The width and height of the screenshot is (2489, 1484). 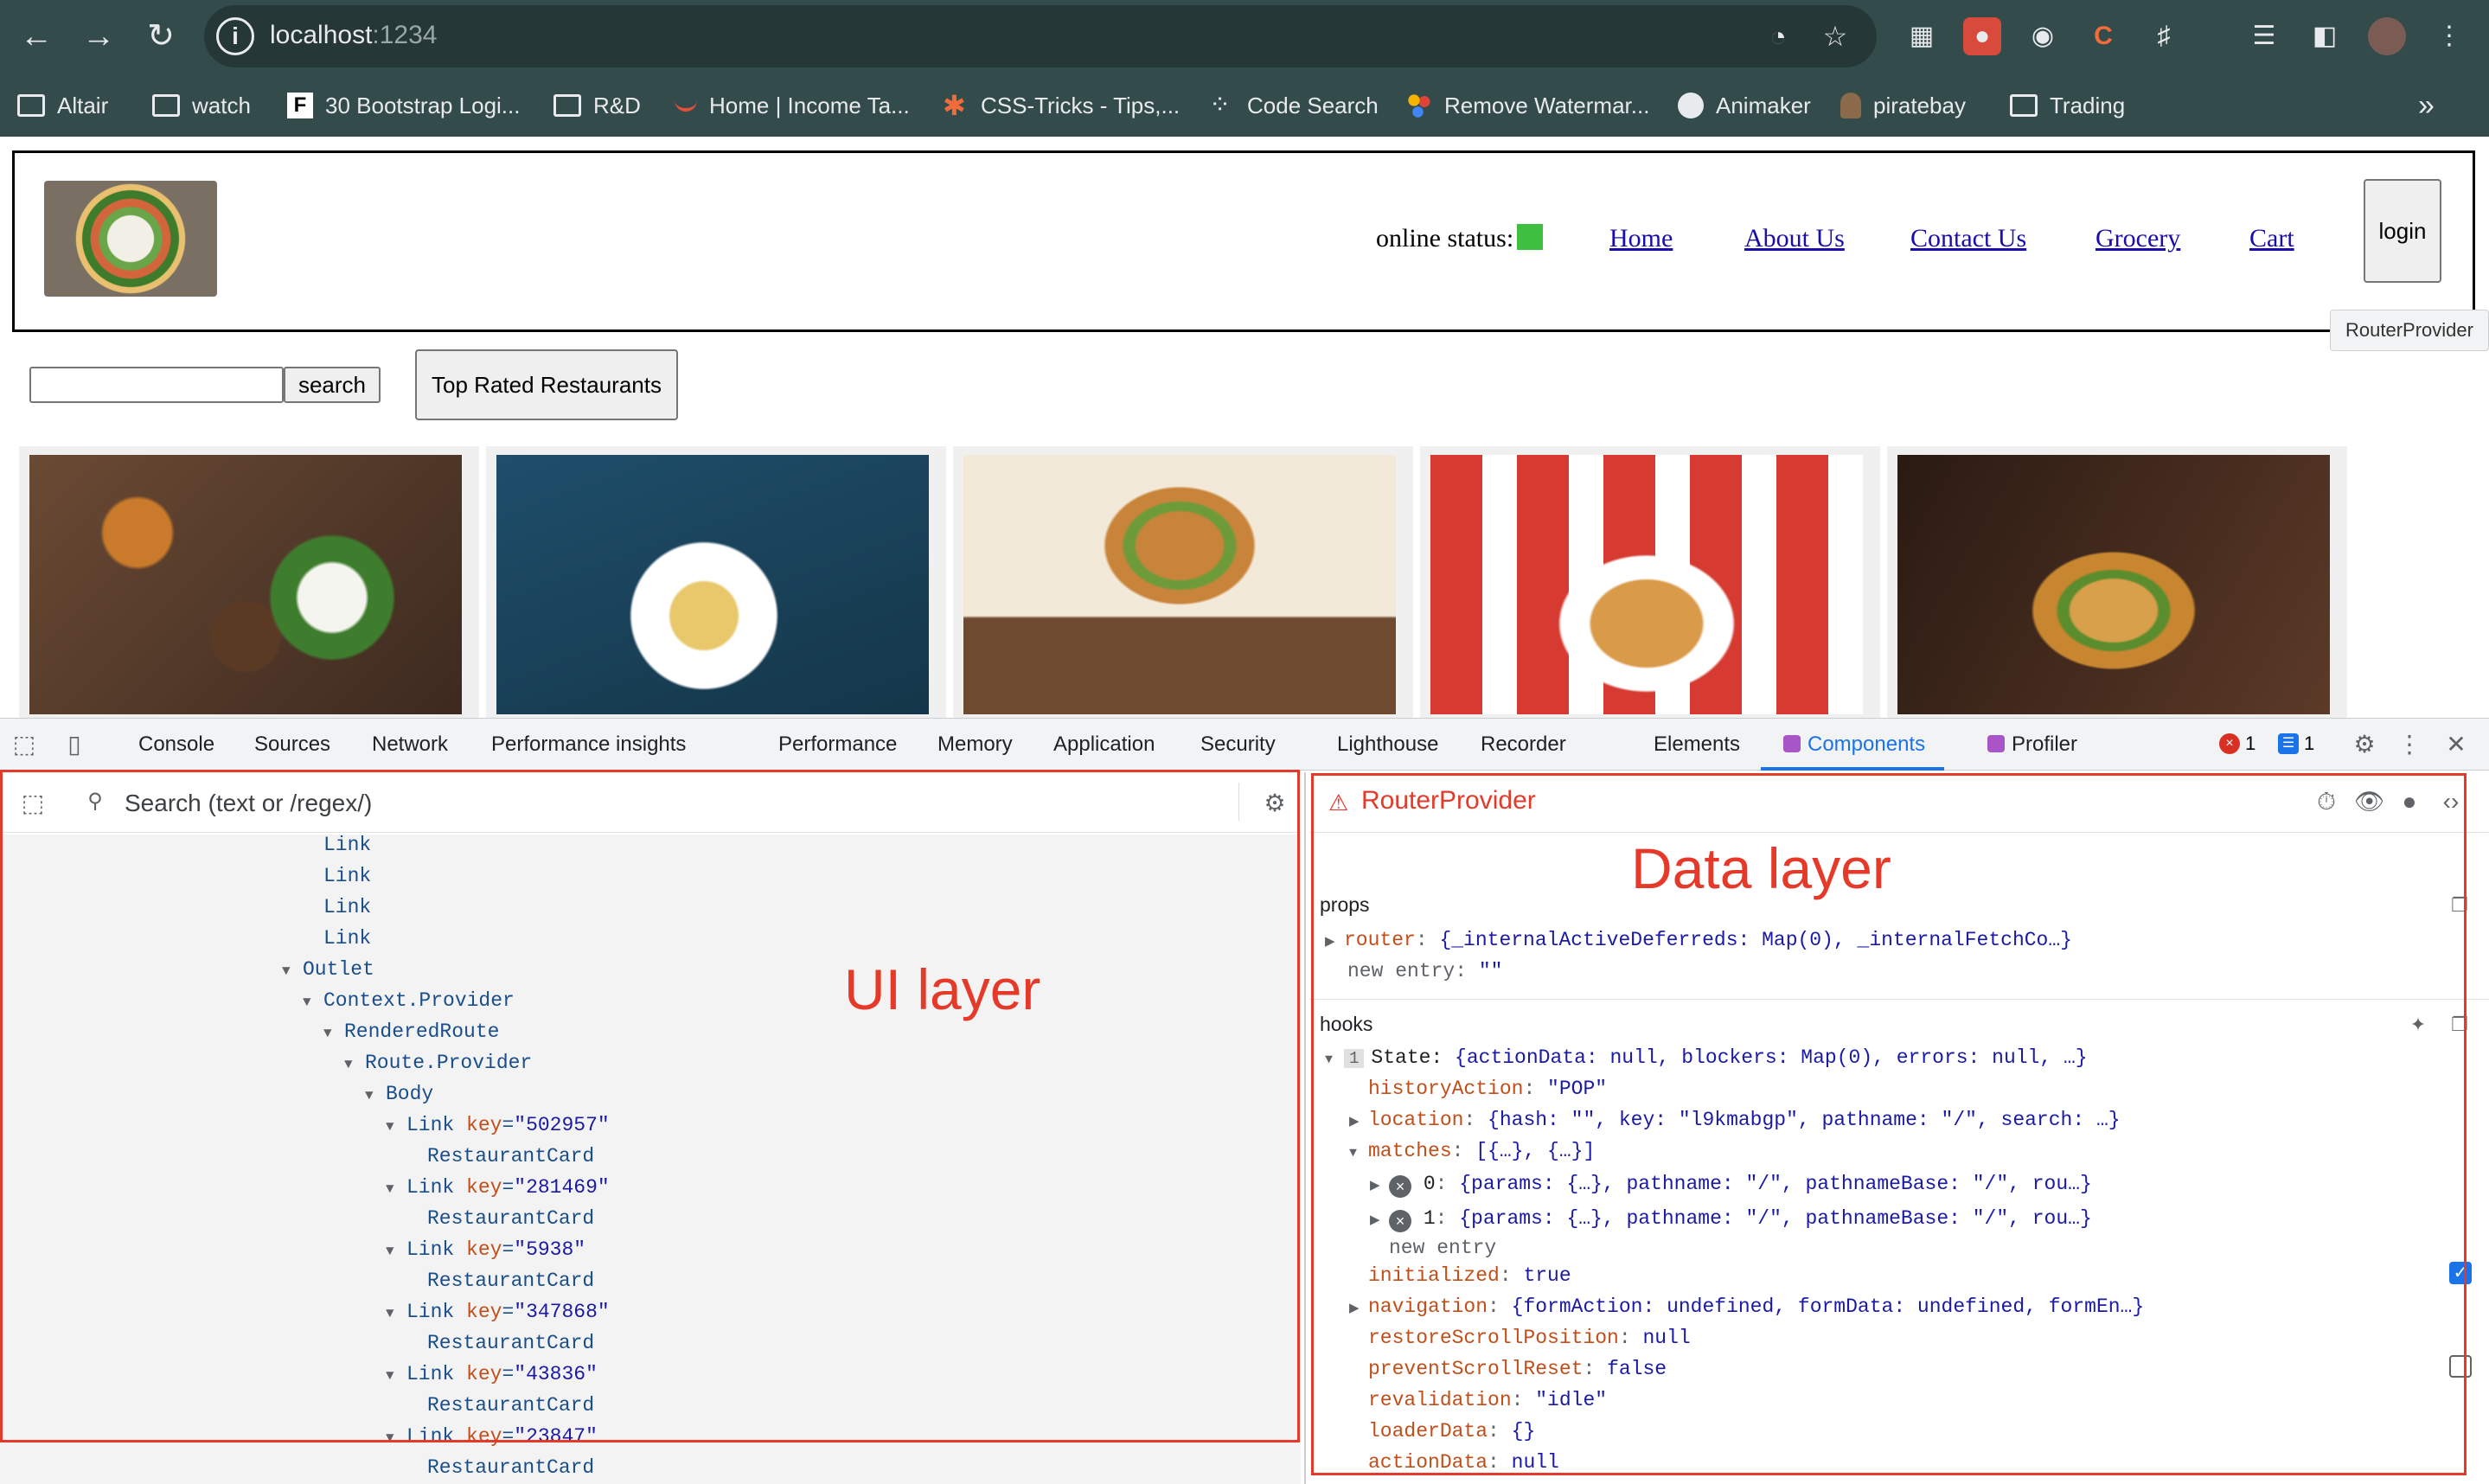 I want to click on bookmark-trading: Trading, so click(x=2067, y=106).